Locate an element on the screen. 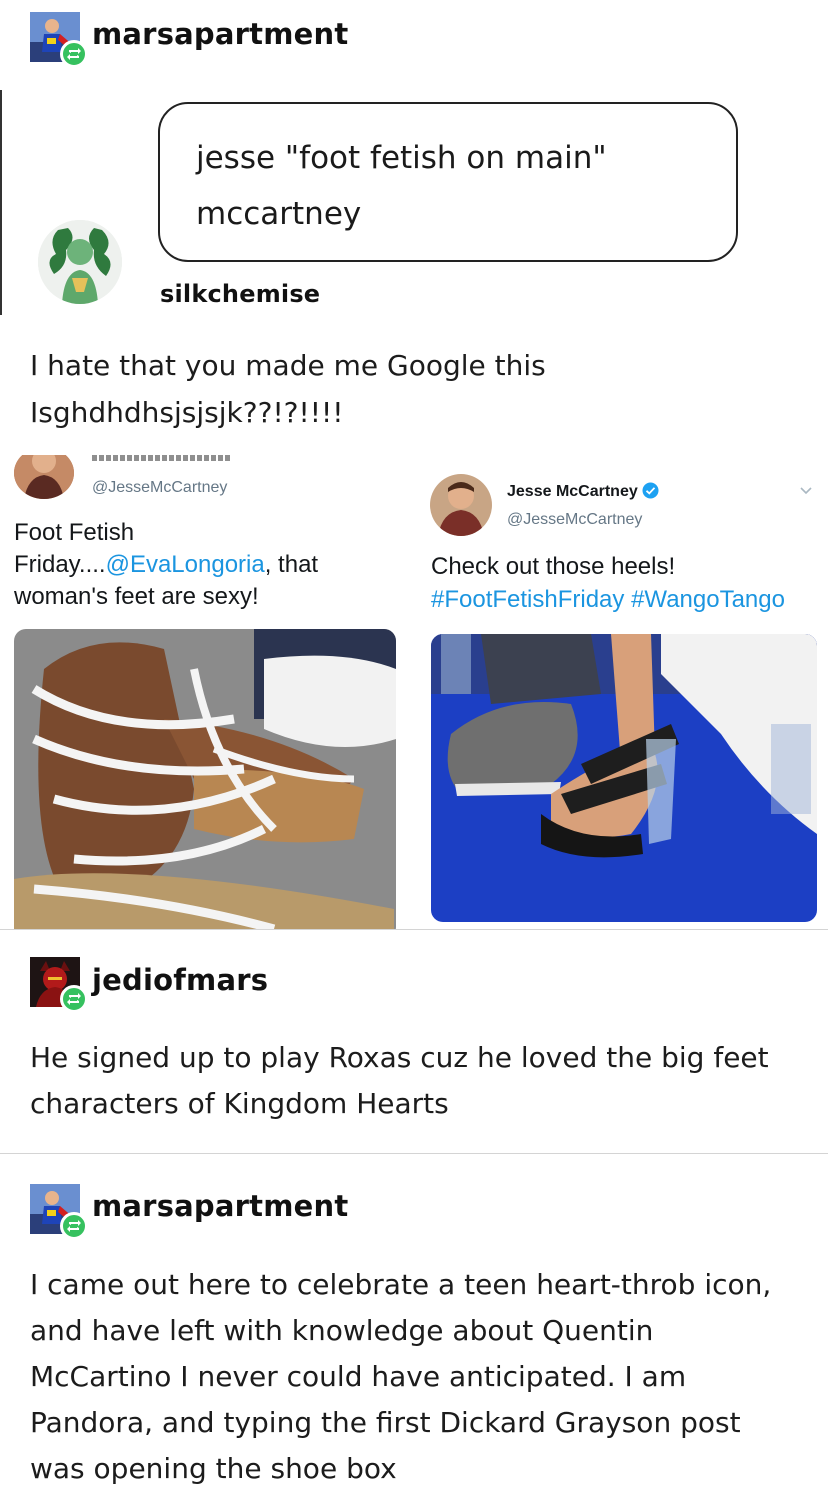 This screenshot has height=1510, width=828. tweet-left-avatar is located at coordinates (44, 477).